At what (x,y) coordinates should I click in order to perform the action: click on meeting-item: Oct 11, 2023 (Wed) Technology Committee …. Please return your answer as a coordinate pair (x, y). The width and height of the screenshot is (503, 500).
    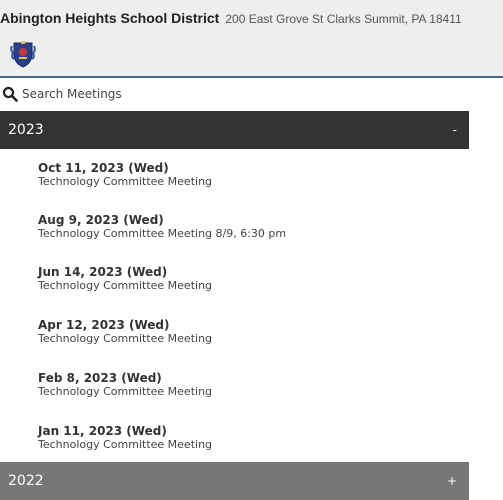
    Looking at the image, I should click on (125, 174).